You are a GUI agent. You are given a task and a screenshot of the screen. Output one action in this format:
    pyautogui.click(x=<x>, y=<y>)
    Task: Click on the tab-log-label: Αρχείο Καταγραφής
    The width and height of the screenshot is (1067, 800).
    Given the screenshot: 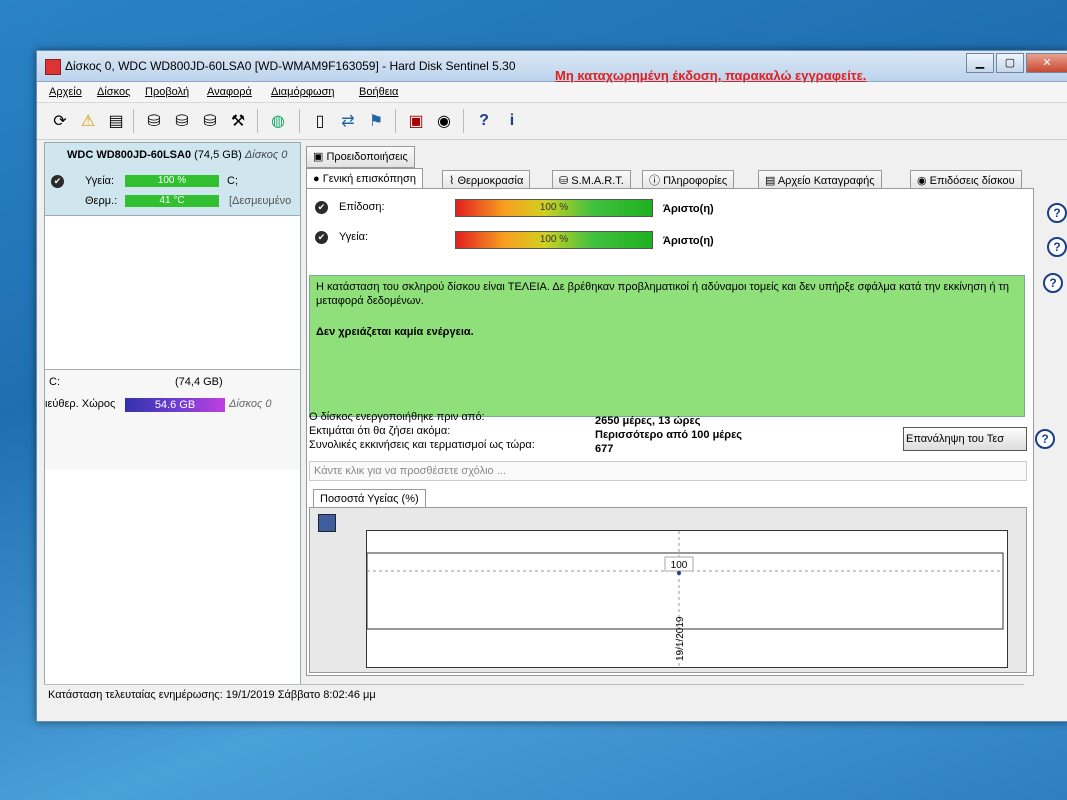 What is the action you would take?
    pyautogui.click(x=826, y=181)
    